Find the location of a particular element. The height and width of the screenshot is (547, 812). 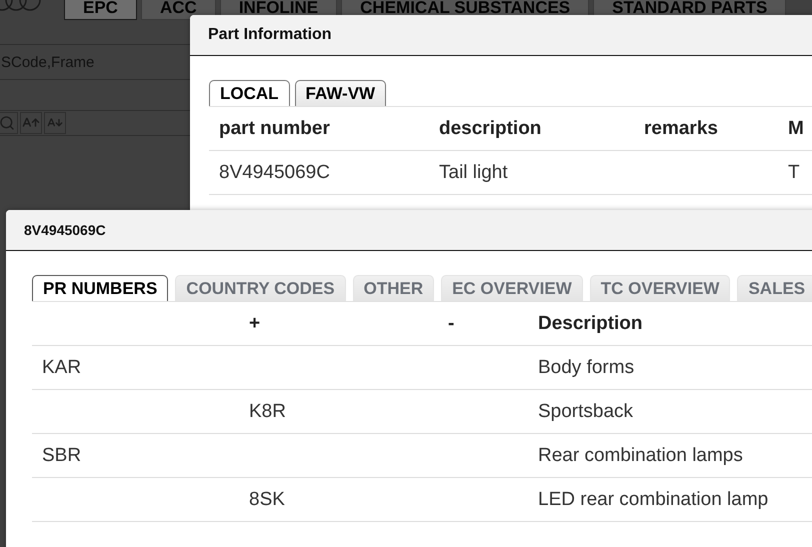

table-cell: KAR is located at coordinates (62, 367).